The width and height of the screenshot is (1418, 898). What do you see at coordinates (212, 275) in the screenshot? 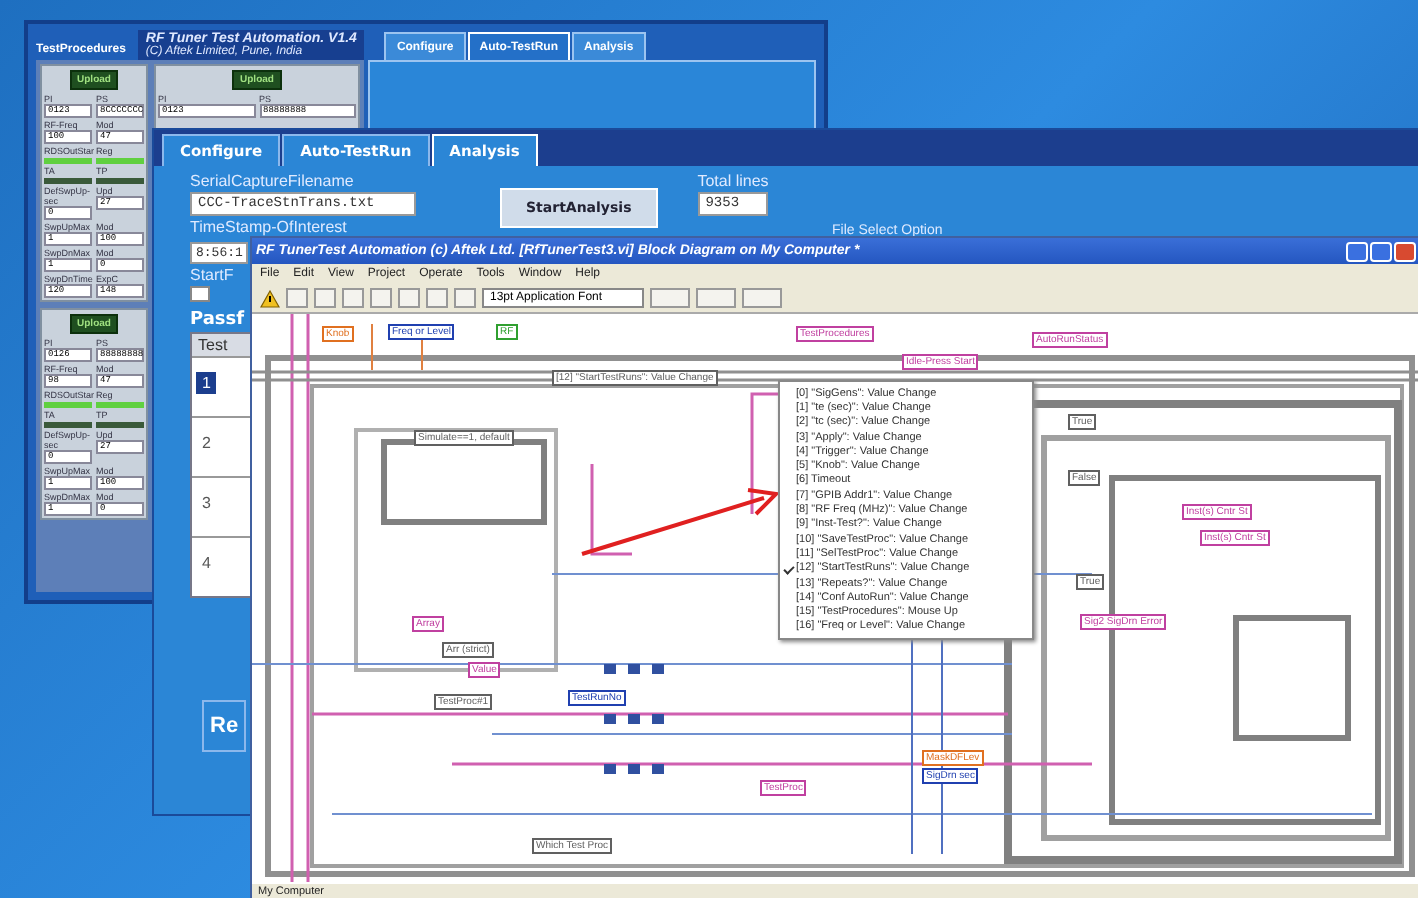
I see `field-label: StartF` at bounding box center [212, 275].